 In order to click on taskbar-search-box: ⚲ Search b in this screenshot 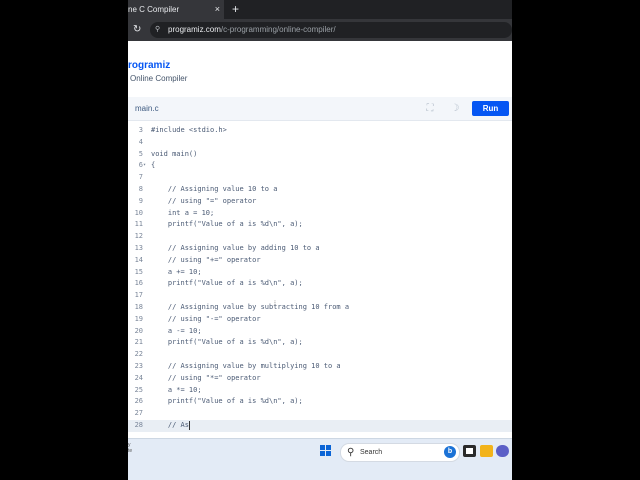, I will do `click(400, 452)`.